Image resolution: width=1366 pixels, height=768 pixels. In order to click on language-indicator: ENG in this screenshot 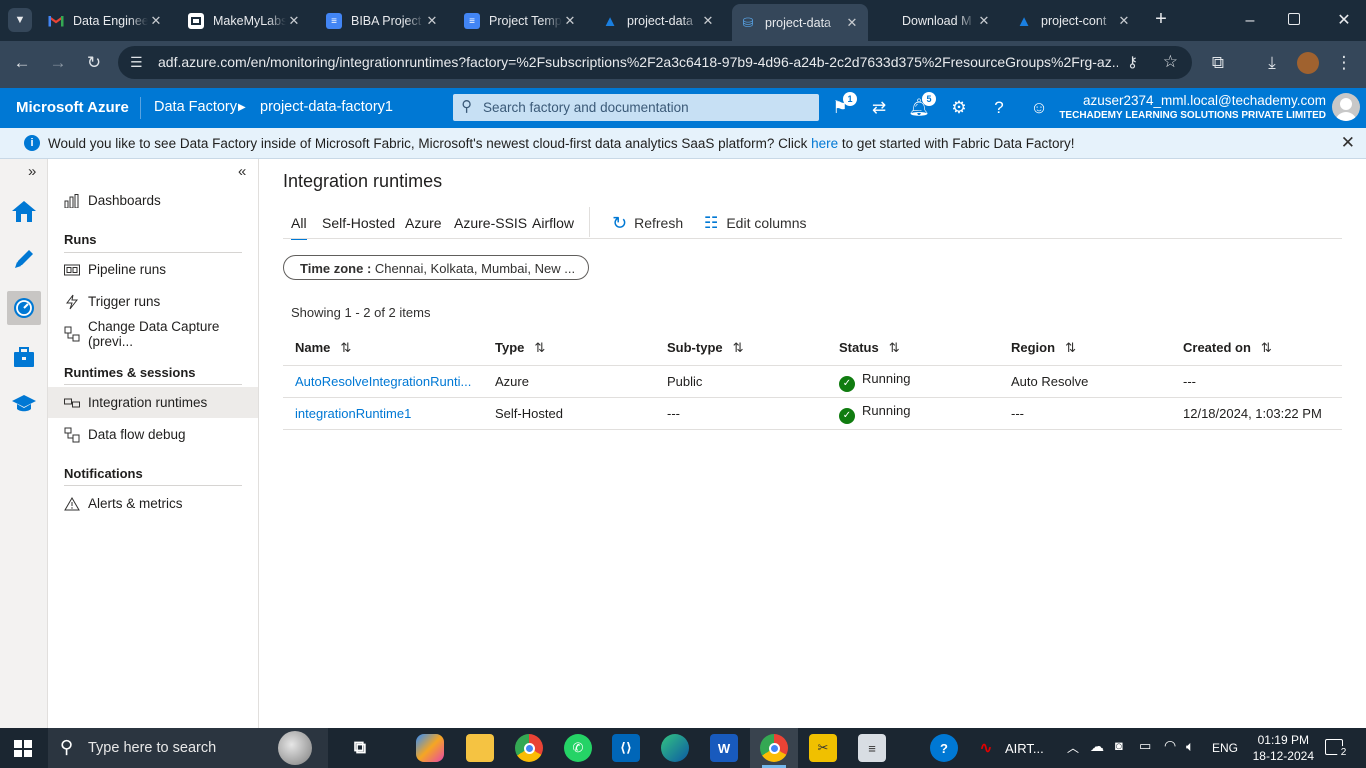, I will do `click(1225, 748)`.